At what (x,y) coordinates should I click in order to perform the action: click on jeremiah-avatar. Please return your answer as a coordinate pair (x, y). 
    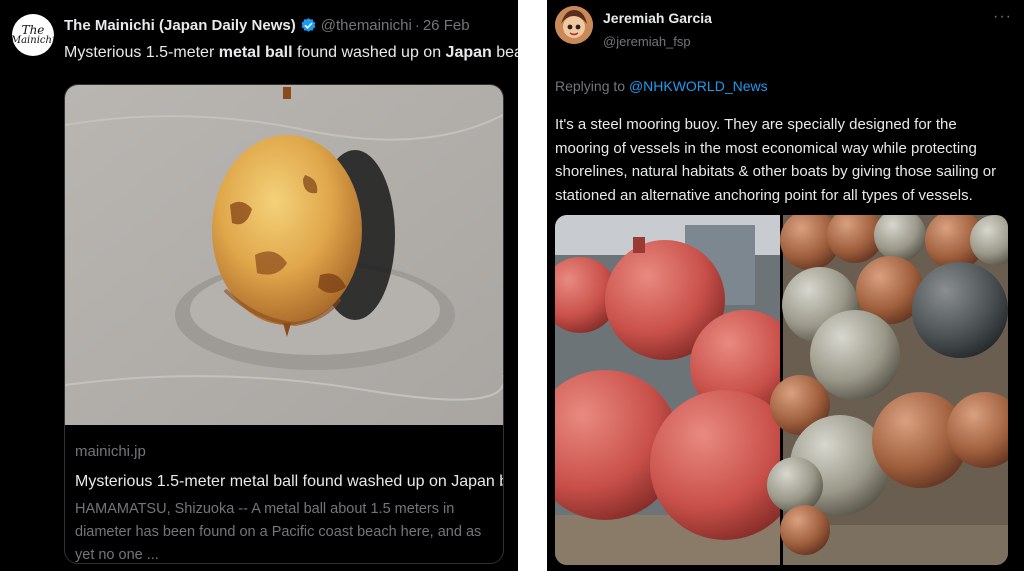
    Looking at the image, I should click on (574, 25).